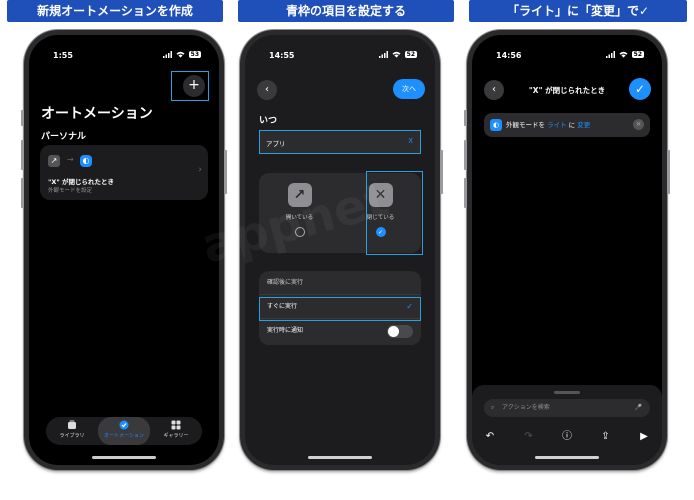 This screenshot has height=500, width=694. I want to click on app-label: アプリ, so click(276, 144).